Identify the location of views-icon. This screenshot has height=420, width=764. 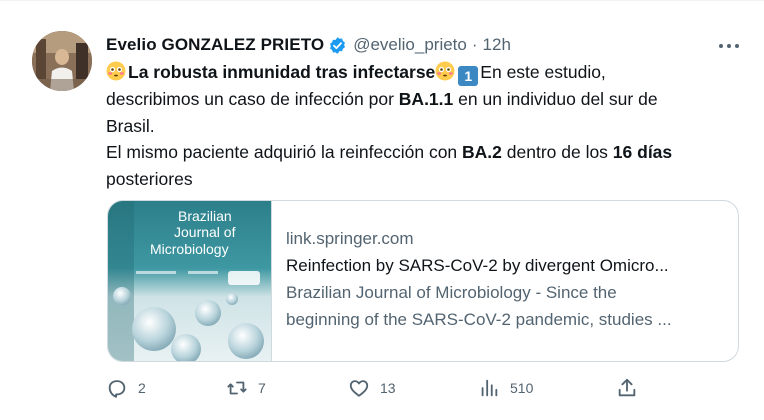
(489, 388).